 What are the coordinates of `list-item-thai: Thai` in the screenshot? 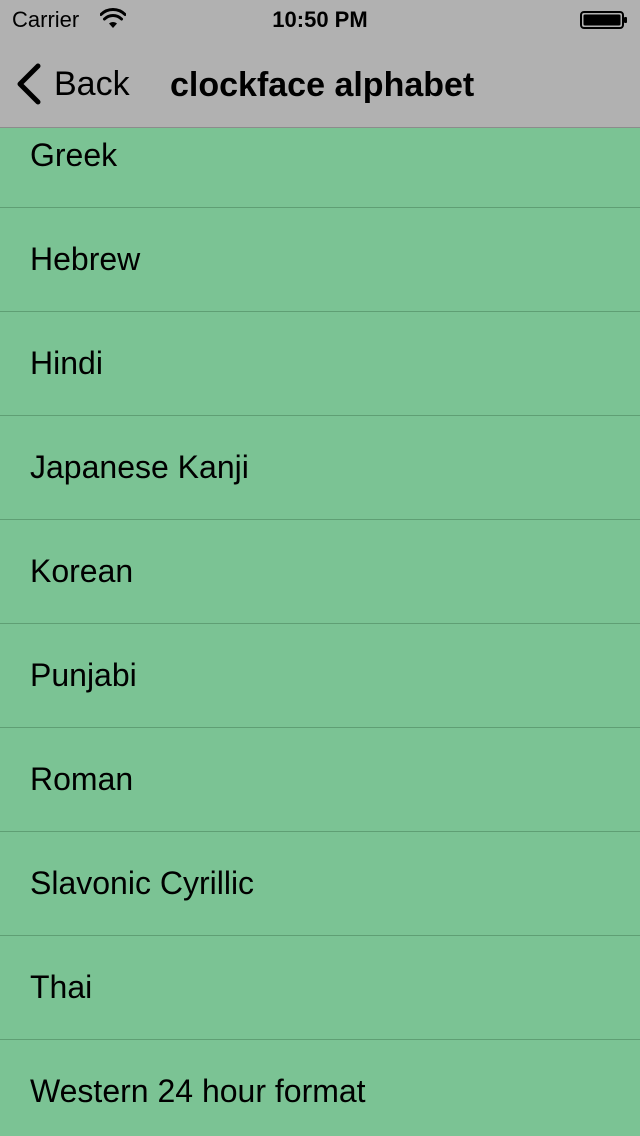 It's located at (320, 988).